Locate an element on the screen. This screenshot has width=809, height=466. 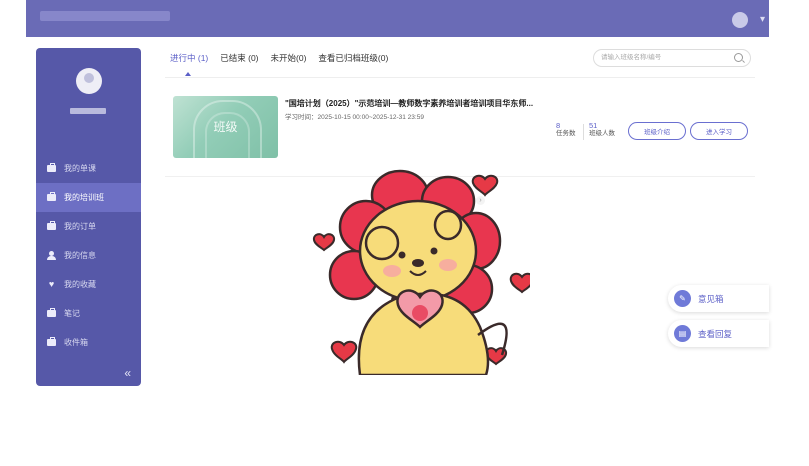
sidebar-item-single-course: 我的单课 is located at coordinates (88, 168).